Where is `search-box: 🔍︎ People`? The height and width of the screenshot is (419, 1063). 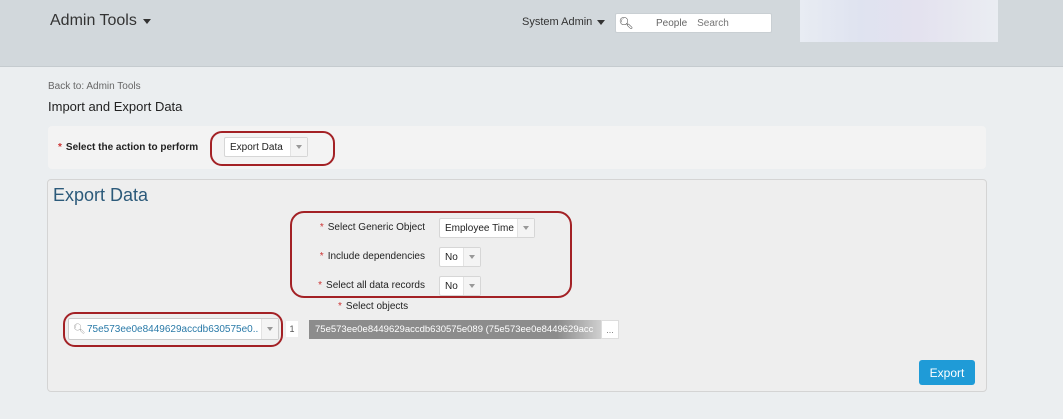
search-box: 🔍︎ People is located at coordinates (693, 23).